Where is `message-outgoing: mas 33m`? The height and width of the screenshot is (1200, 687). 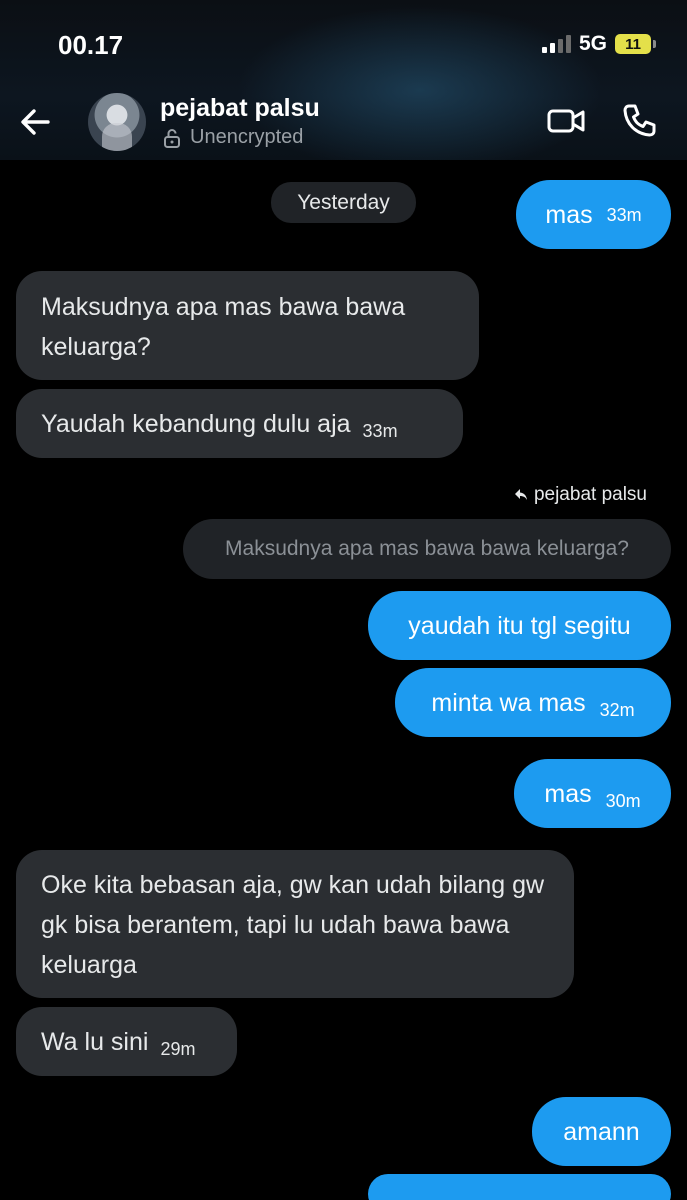 message-outgoing: mas 33m is located at coordinates (593, 214).